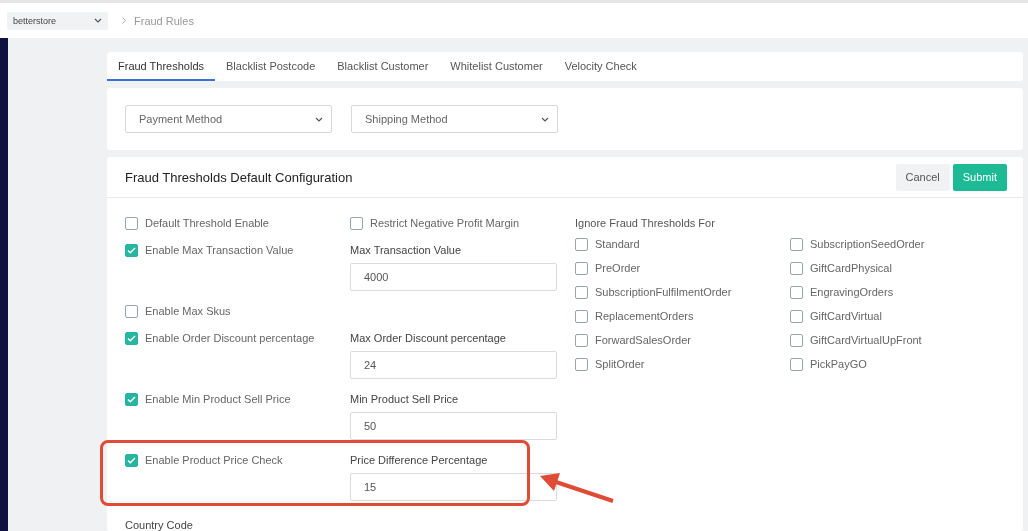  I want to click on checkbox-label: PreOrder, so click(618, 268).